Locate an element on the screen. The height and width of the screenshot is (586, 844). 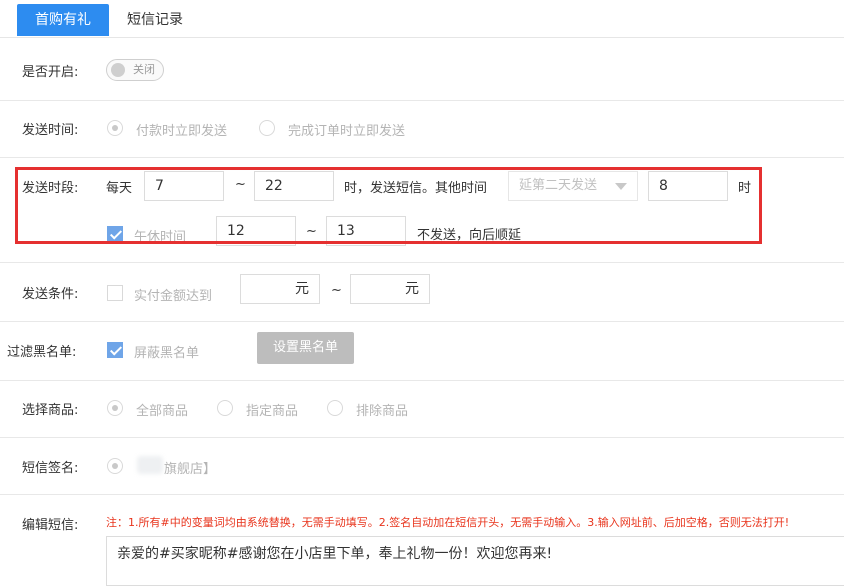
max-amount-input: 元 is located at coordinates (390, 289).